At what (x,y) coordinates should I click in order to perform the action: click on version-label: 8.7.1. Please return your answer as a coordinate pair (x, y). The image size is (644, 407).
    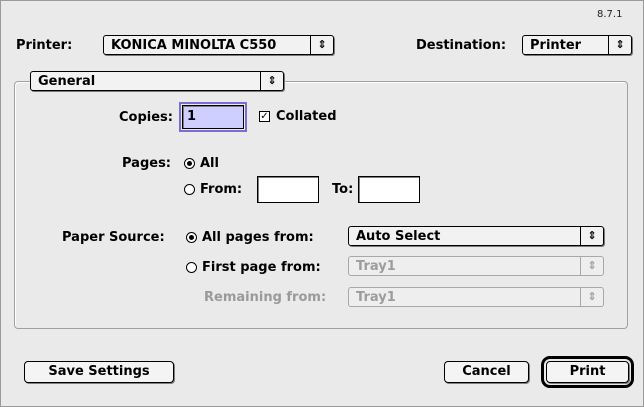
    Looking at the image, I should click on (610, 14).